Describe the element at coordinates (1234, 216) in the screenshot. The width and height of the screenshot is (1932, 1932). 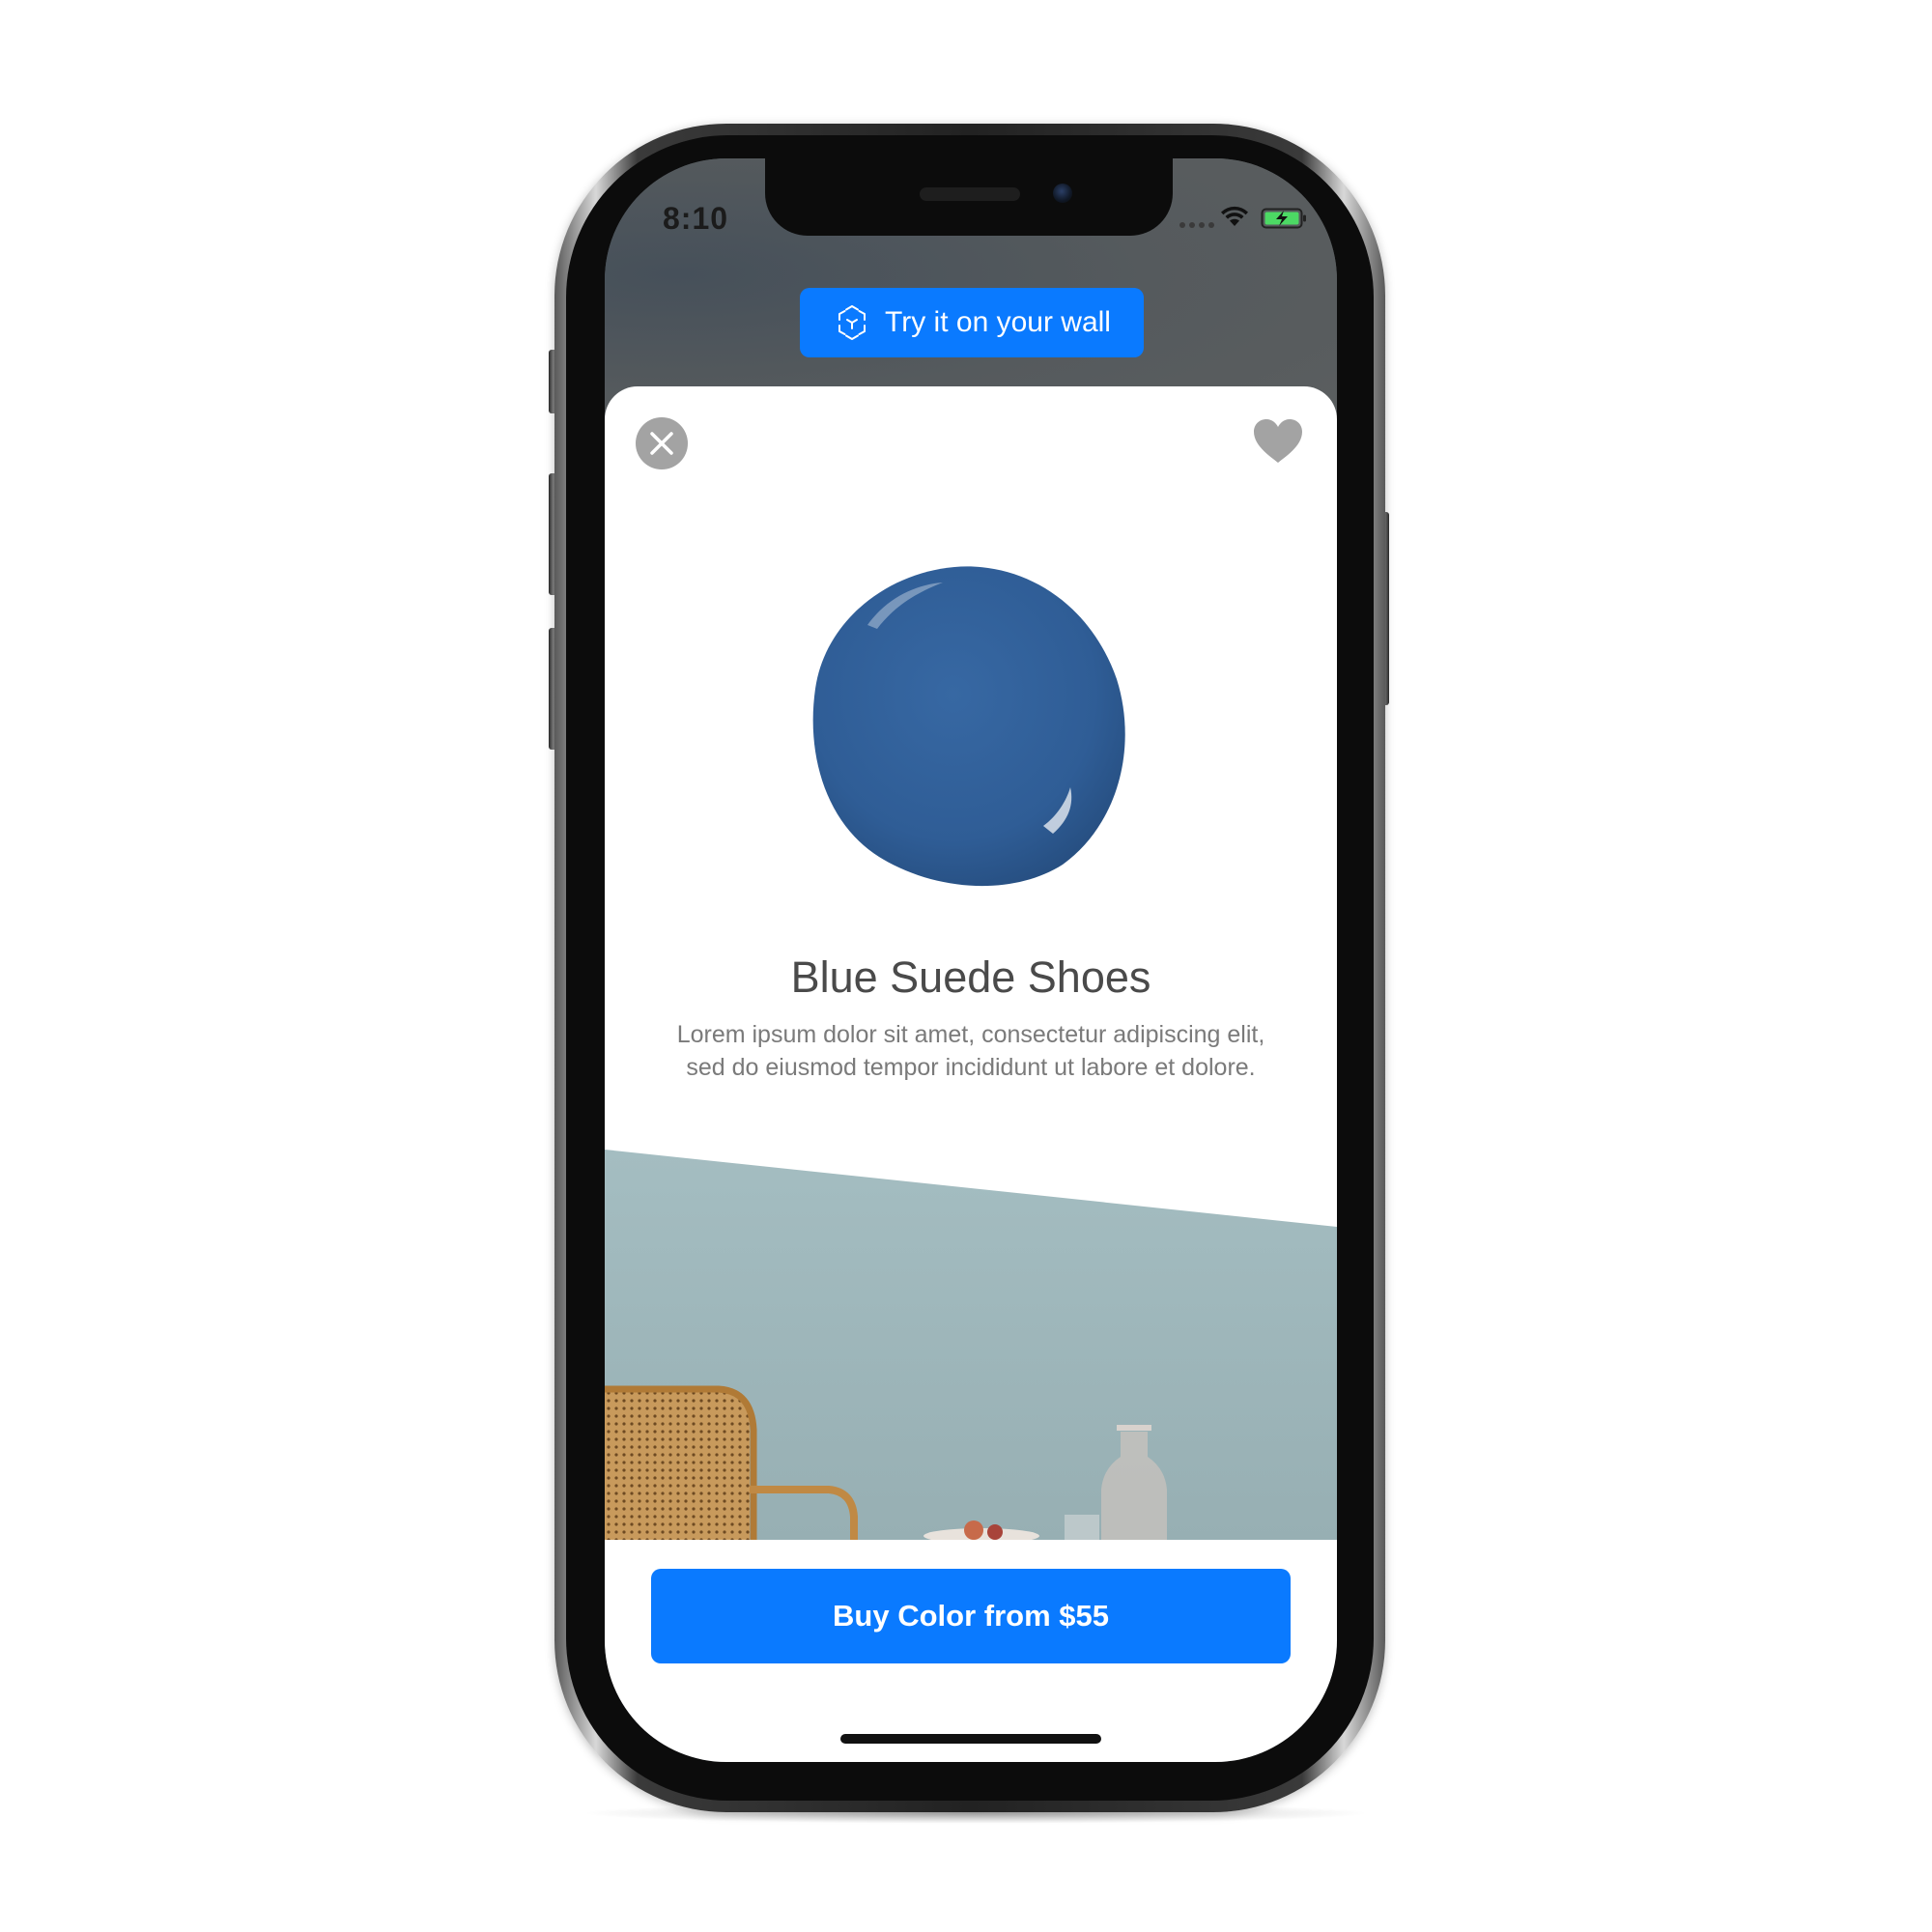
I see `wifi-icon` at that location.